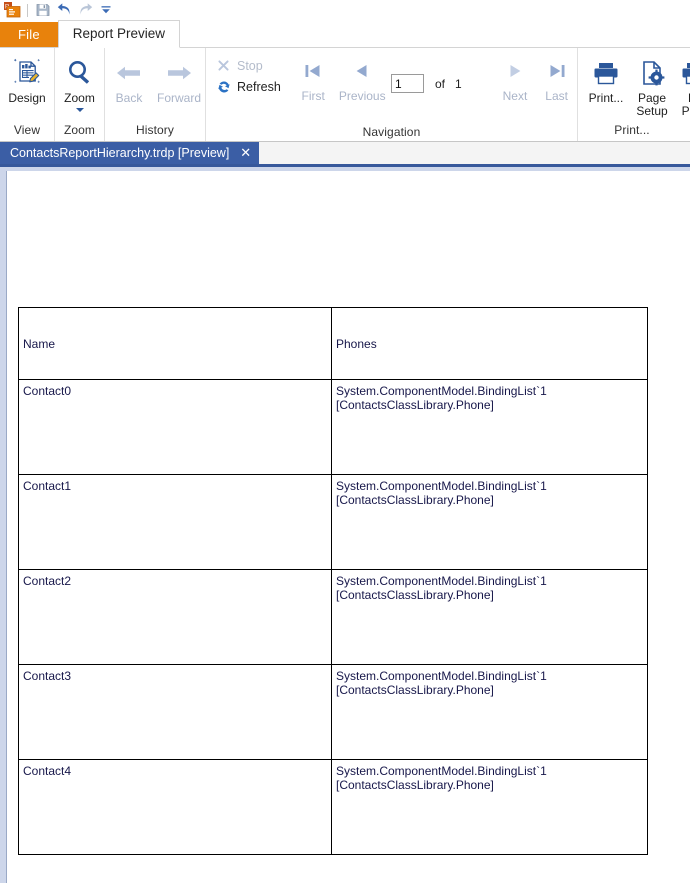 The image size is (690, 891). What do you see at coordinates (345, 10) in the screenshot?
I see `quick-access-toolbar: R` at bounding box center [345, 10].